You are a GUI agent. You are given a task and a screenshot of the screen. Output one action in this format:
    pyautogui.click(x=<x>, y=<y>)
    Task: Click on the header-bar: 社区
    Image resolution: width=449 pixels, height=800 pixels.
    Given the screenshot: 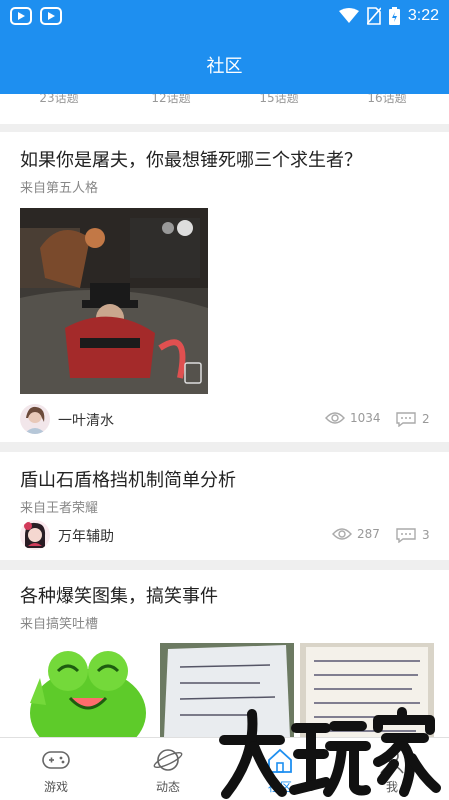 What is the action you would take?
    pyautogui.click(x=224, y=63)
    